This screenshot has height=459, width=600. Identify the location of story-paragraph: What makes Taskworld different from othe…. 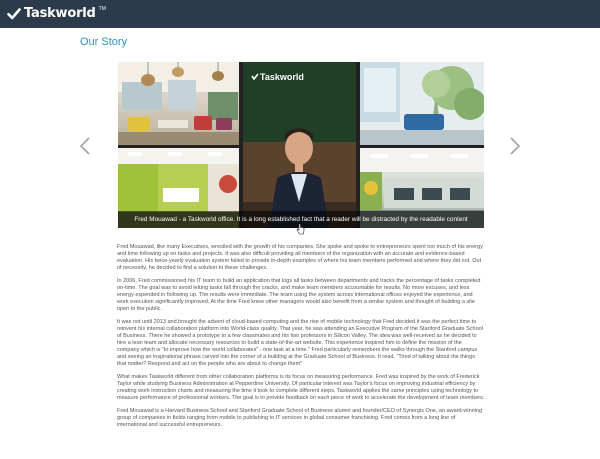
(301, 387).